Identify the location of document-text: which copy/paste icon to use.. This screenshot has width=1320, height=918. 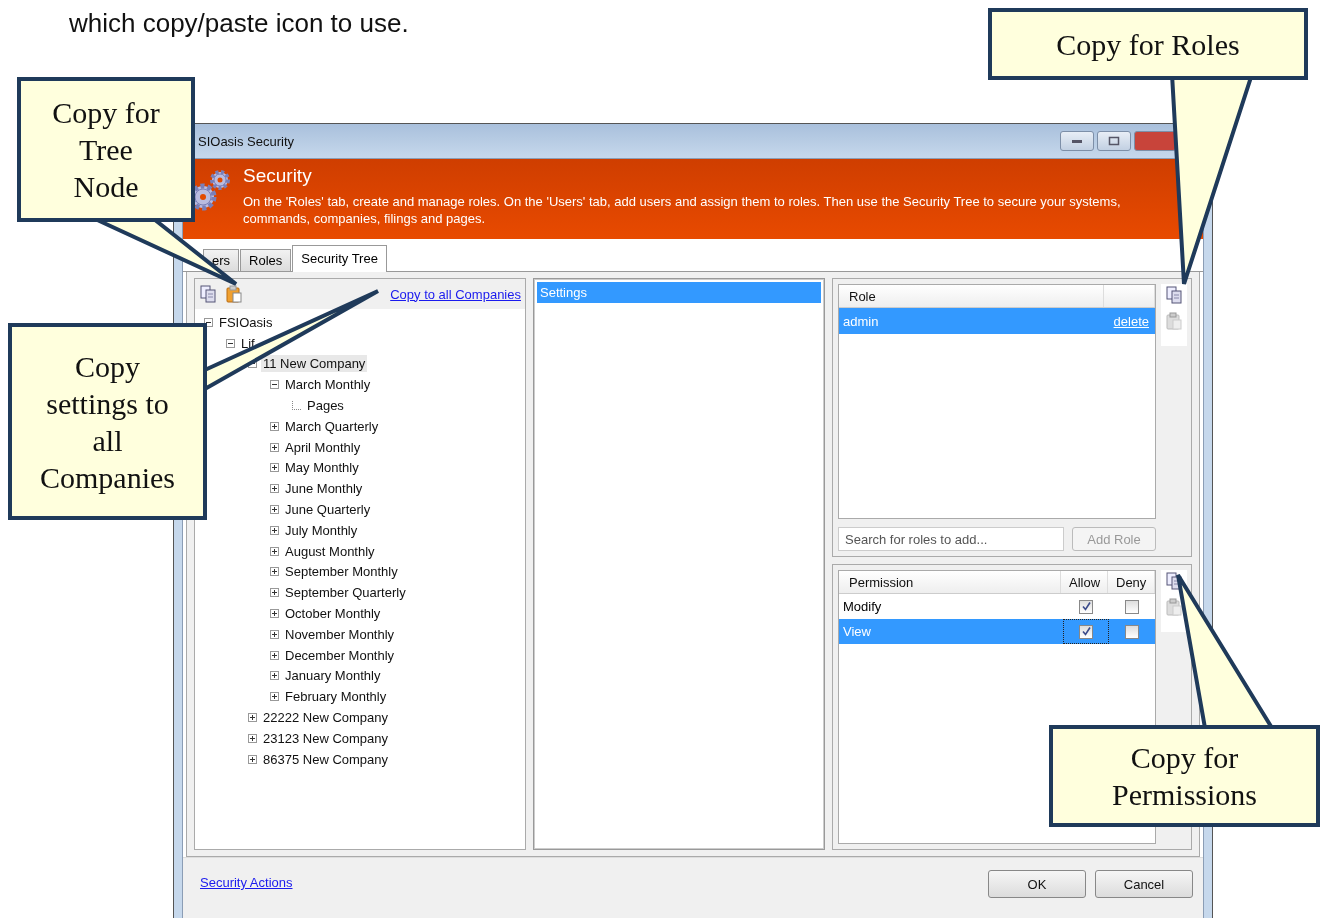
(239, 23).